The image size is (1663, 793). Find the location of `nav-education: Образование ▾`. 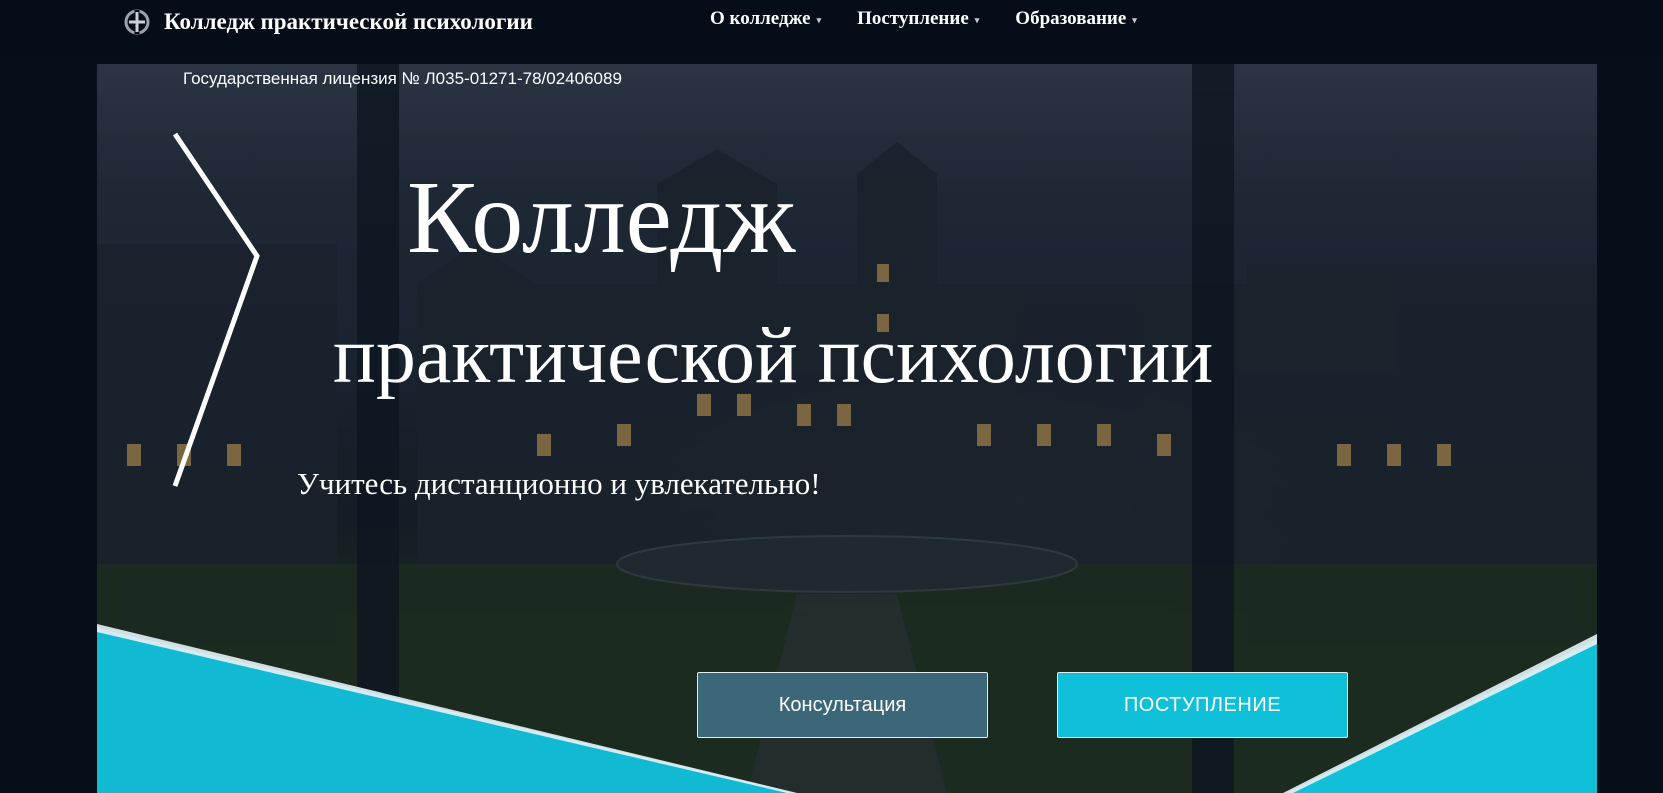

nav-education: Образование ▾ is located at coordinates (1076, 19).